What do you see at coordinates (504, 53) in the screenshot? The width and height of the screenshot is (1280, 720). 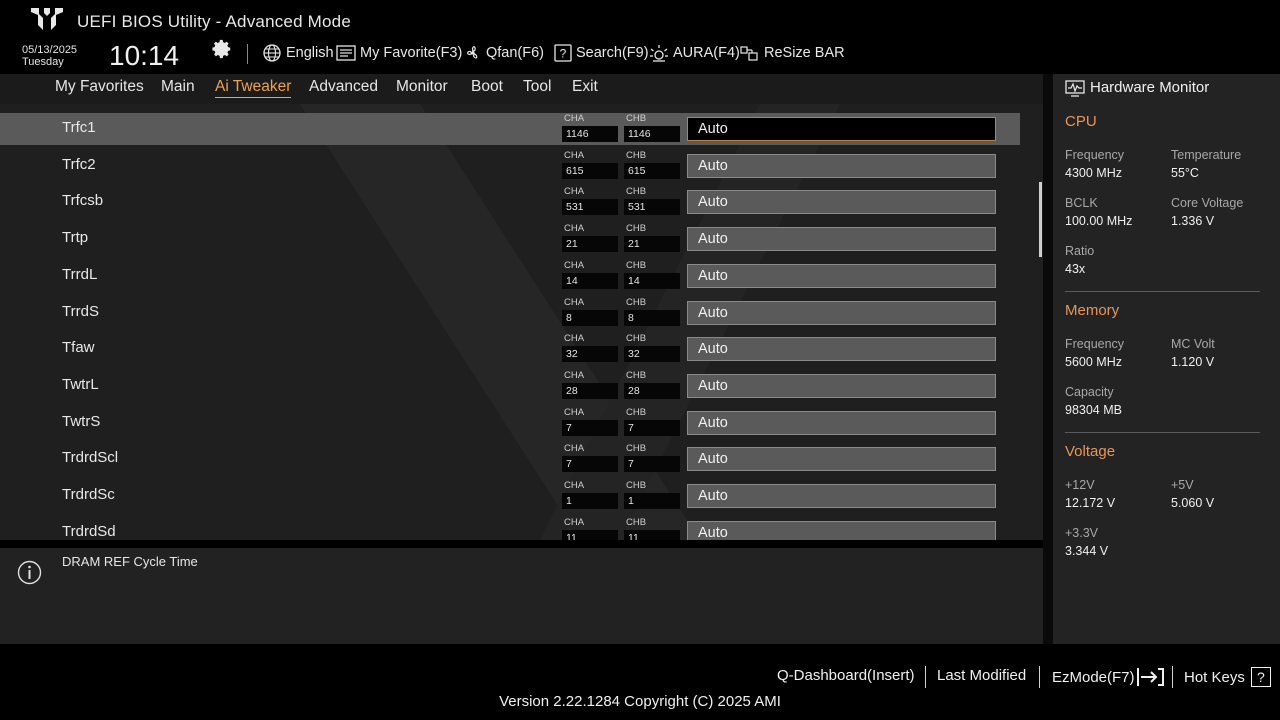 I see `qfan-button: Qfan(F6)` at bounding box center [504, 53].